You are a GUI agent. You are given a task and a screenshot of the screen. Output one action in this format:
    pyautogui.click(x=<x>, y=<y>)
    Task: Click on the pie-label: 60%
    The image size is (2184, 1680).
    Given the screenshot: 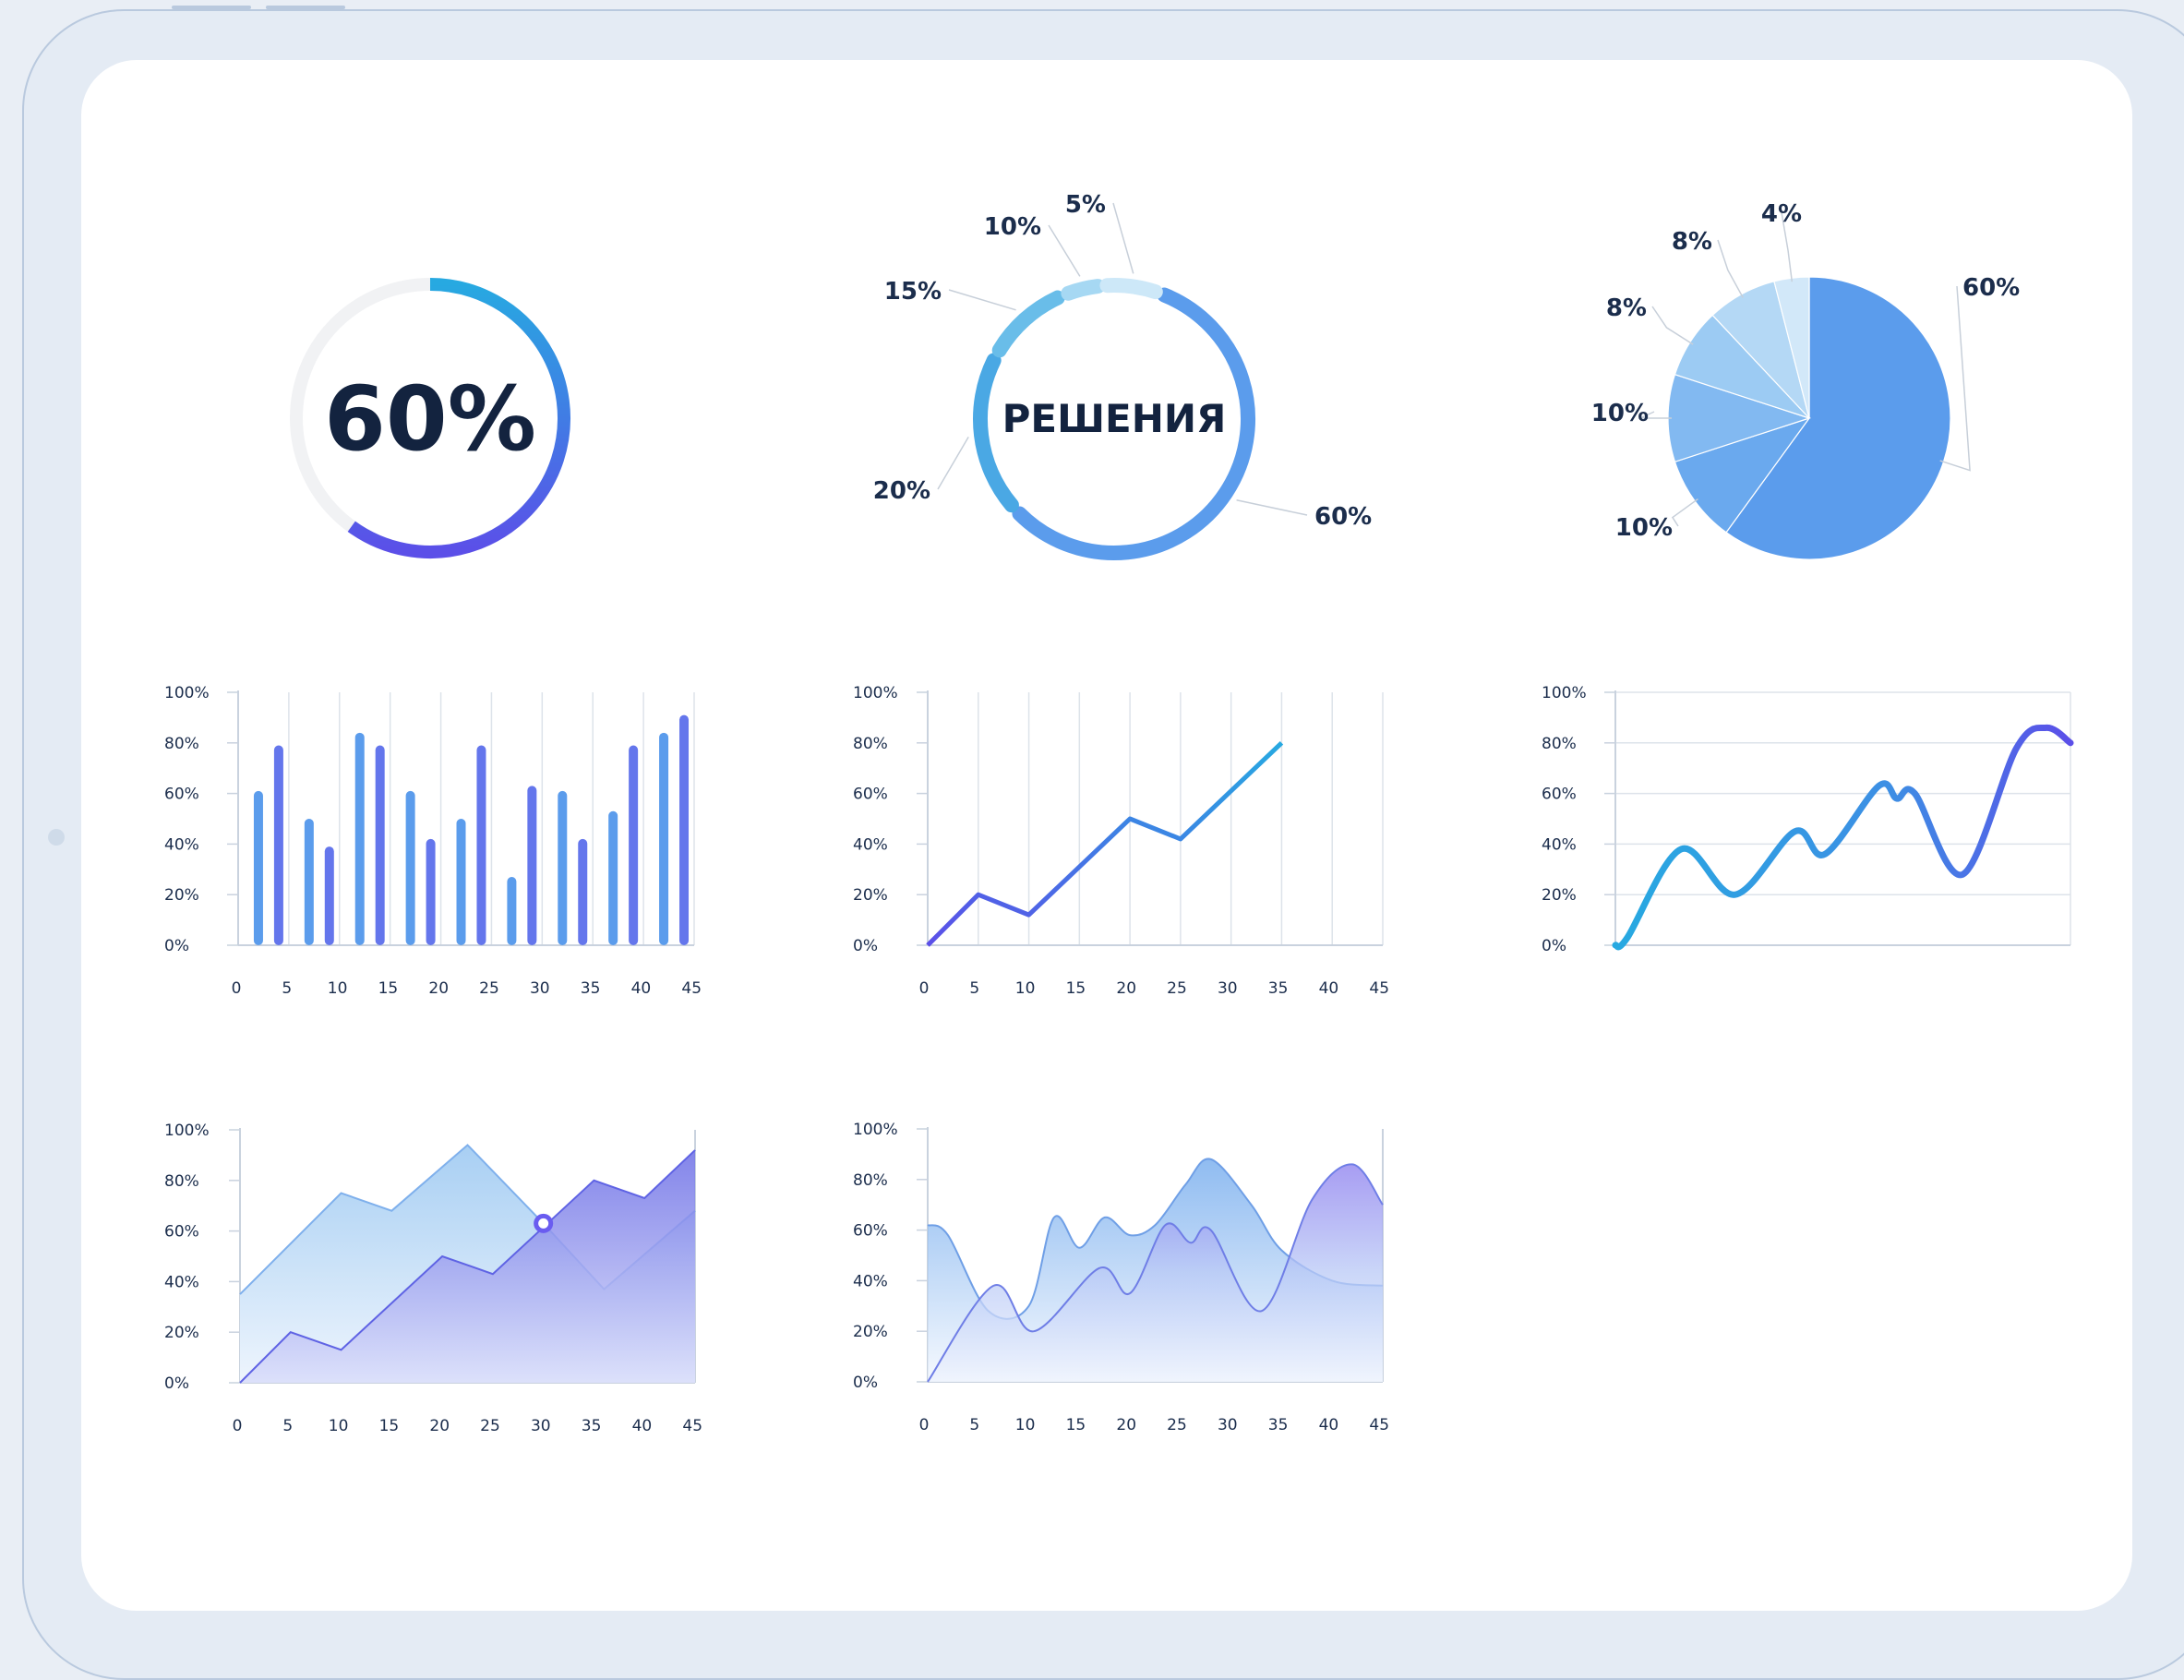 What is the action you would take?
    pyautogui.click(x=1991, y=288)
    